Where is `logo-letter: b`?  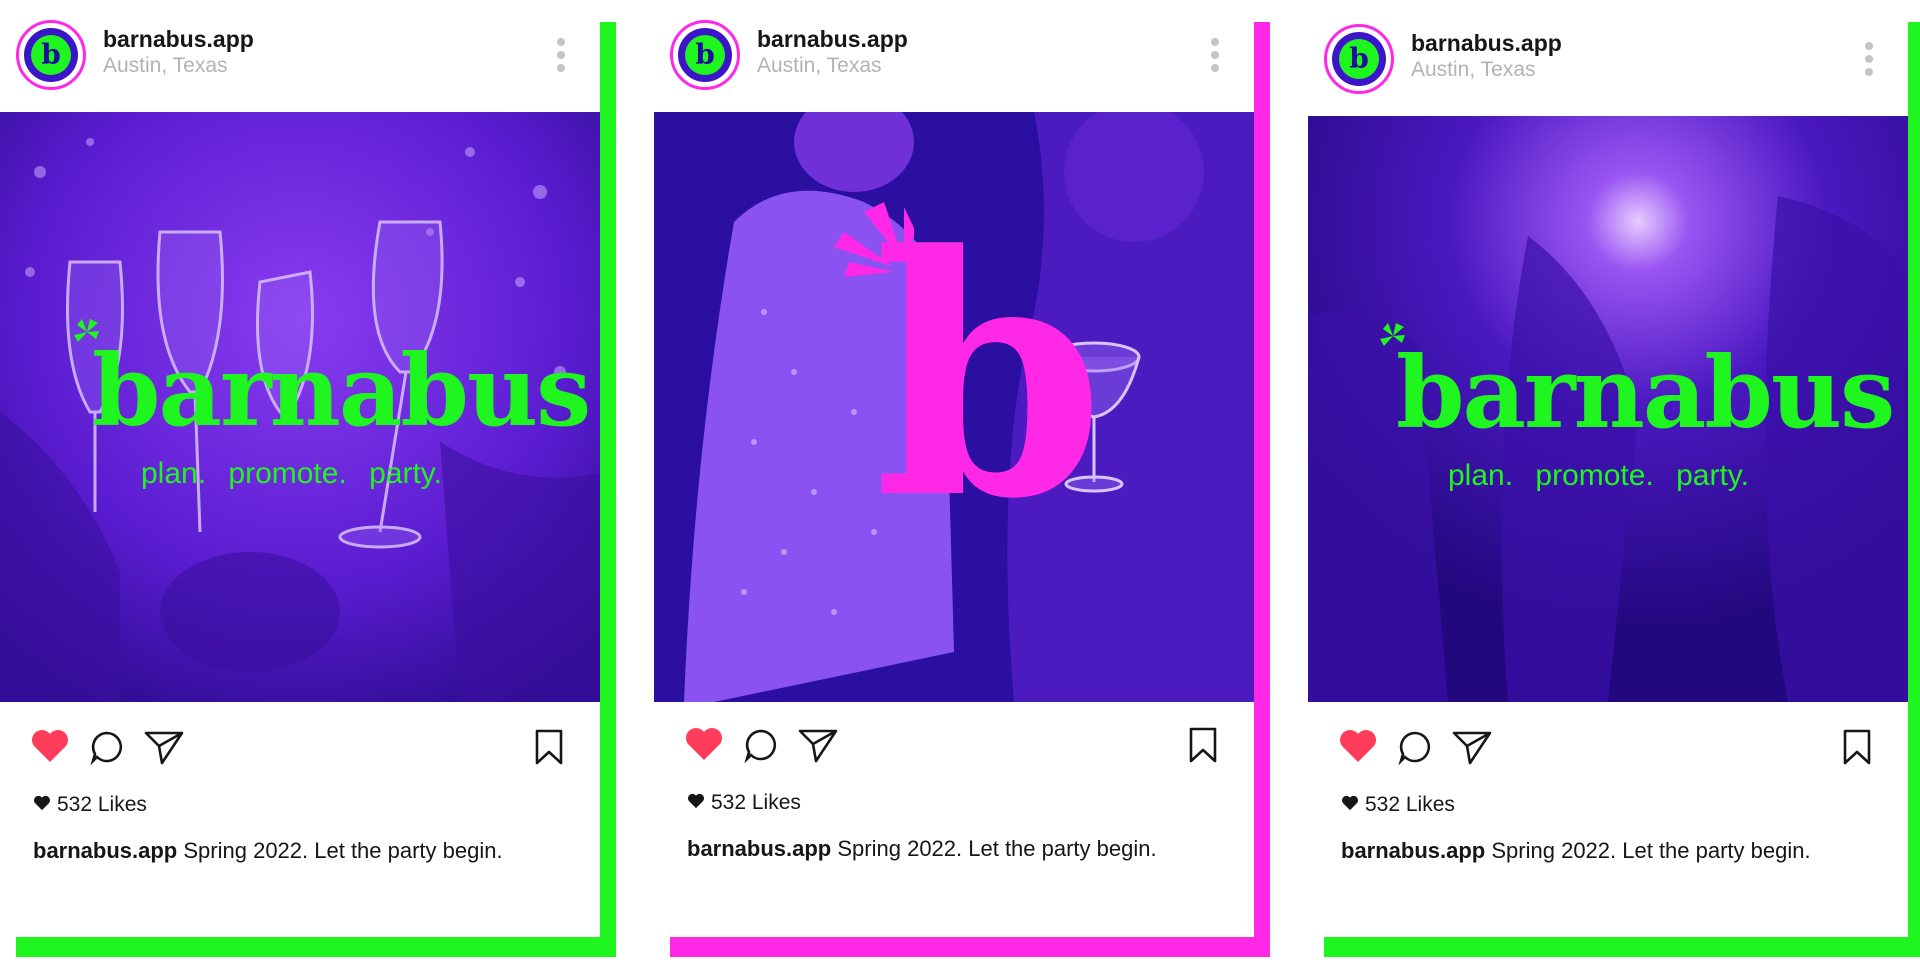 logo-letter: b is located at coordinates (989, 377).